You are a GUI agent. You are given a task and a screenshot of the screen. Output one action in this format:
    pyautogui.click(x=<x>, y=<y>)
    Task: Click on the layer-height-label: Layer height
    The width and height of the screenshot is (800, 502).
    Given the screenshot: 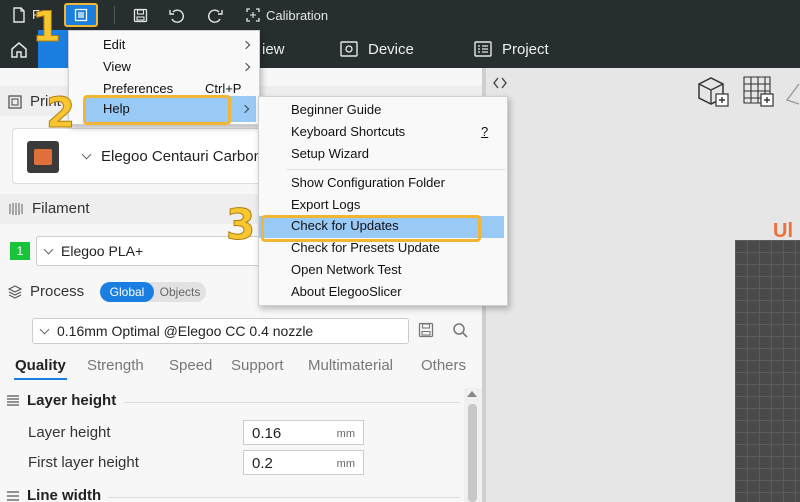 What is the action you would take?
    pyautogui.click(x=69, y=432)
    